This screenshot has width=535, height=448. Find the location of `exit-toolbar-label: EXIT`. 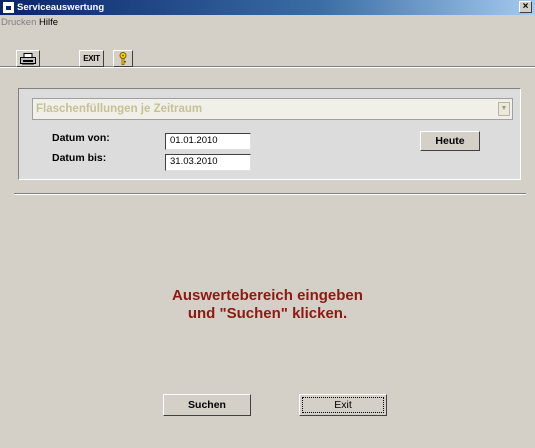

exit-toolbar-label: EXIT is located at coordinates (91, 58).